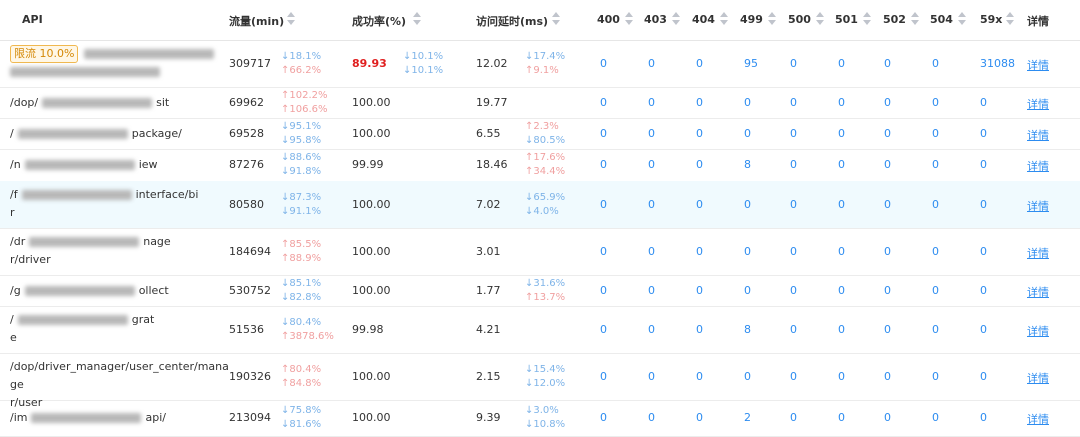 Image resolution: width=1080 pixels, height=437 pixels. I want to click on sort-59x-icon, so click(1010, 19).